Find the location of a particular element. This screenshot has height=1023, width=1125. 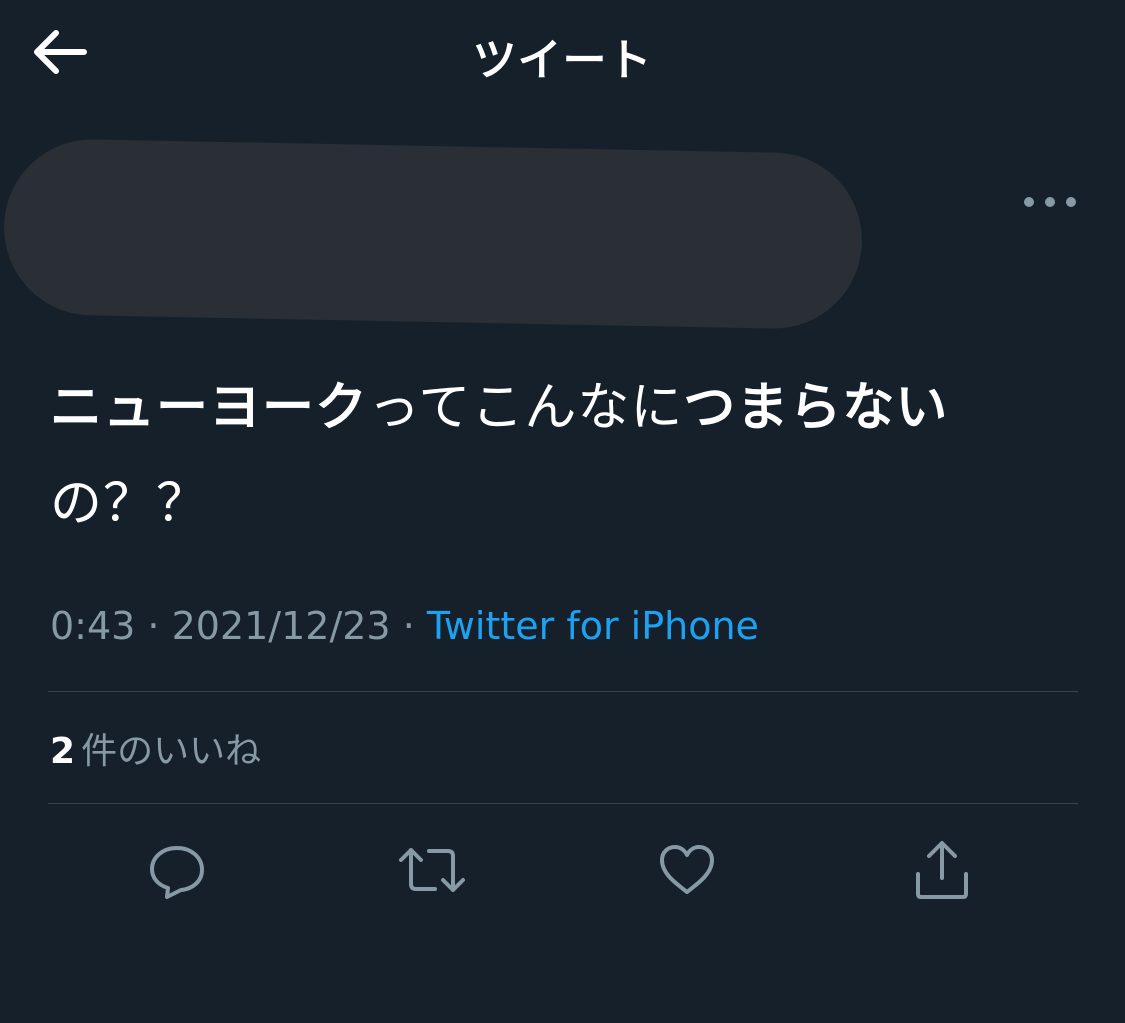

top-bar: ツイート is located at coordinates (562, 55).